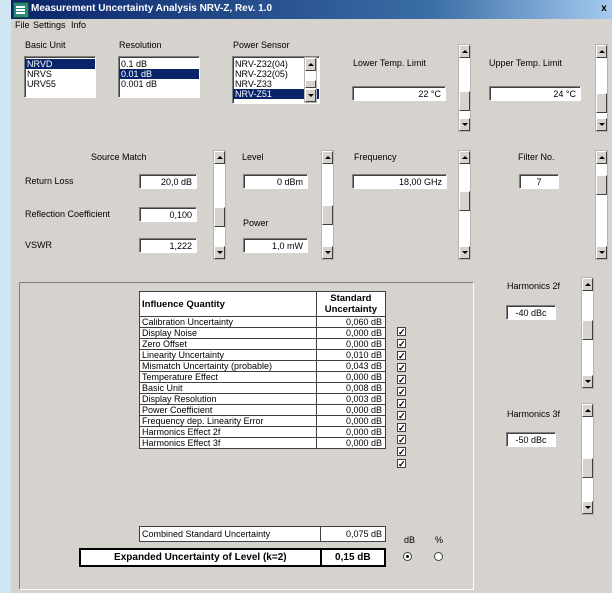  What do you see at coordinates (159, 84) in the screenshot?
I see `list-item: 0.001 dB` at bounding box center [159, 84].